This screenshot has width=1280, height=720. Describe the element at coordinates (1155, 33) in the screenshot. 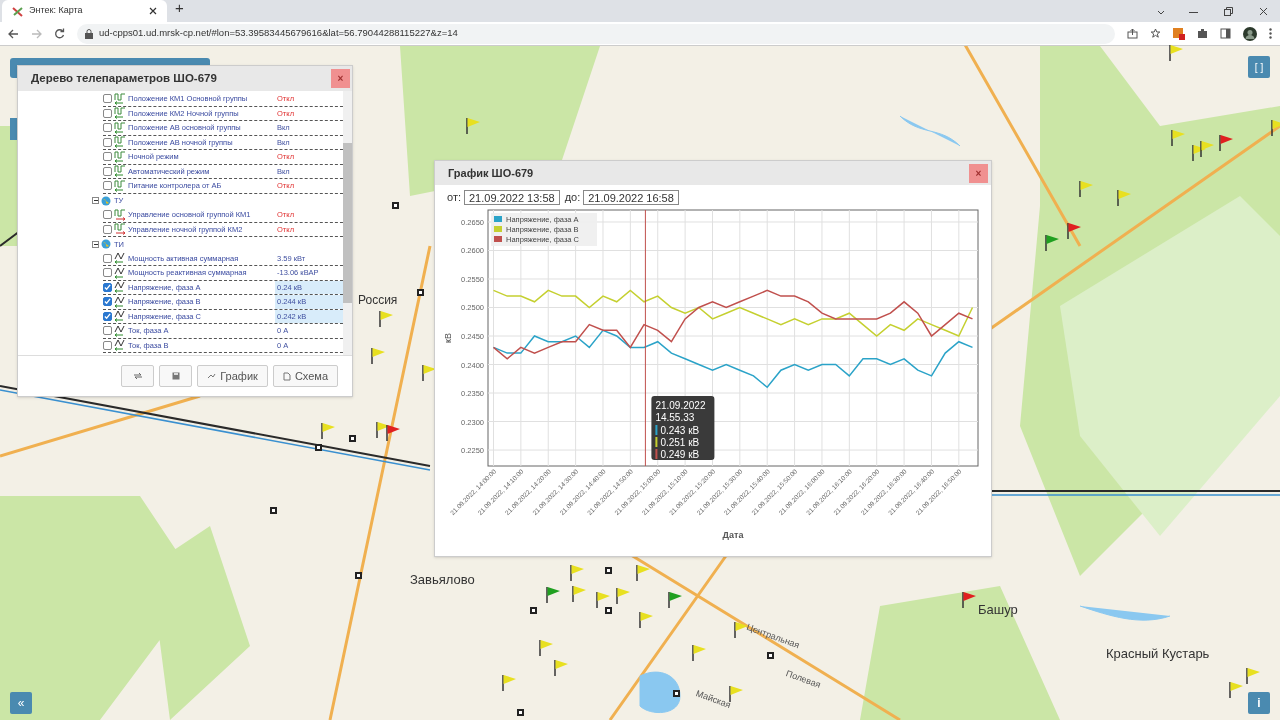

I see `star-icon` at that location.